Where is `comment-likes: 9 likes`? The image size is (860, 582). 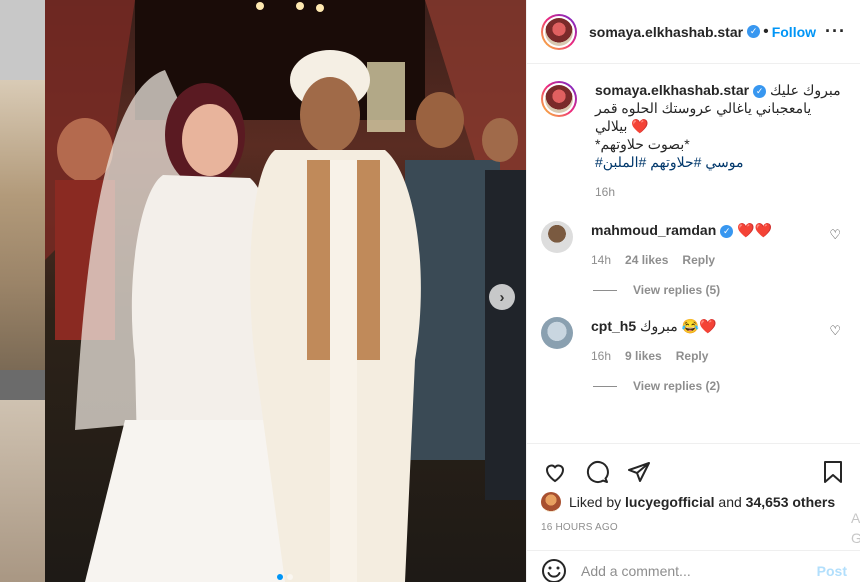
comment-likes: 9 likes is located at coordinates (643, 356).